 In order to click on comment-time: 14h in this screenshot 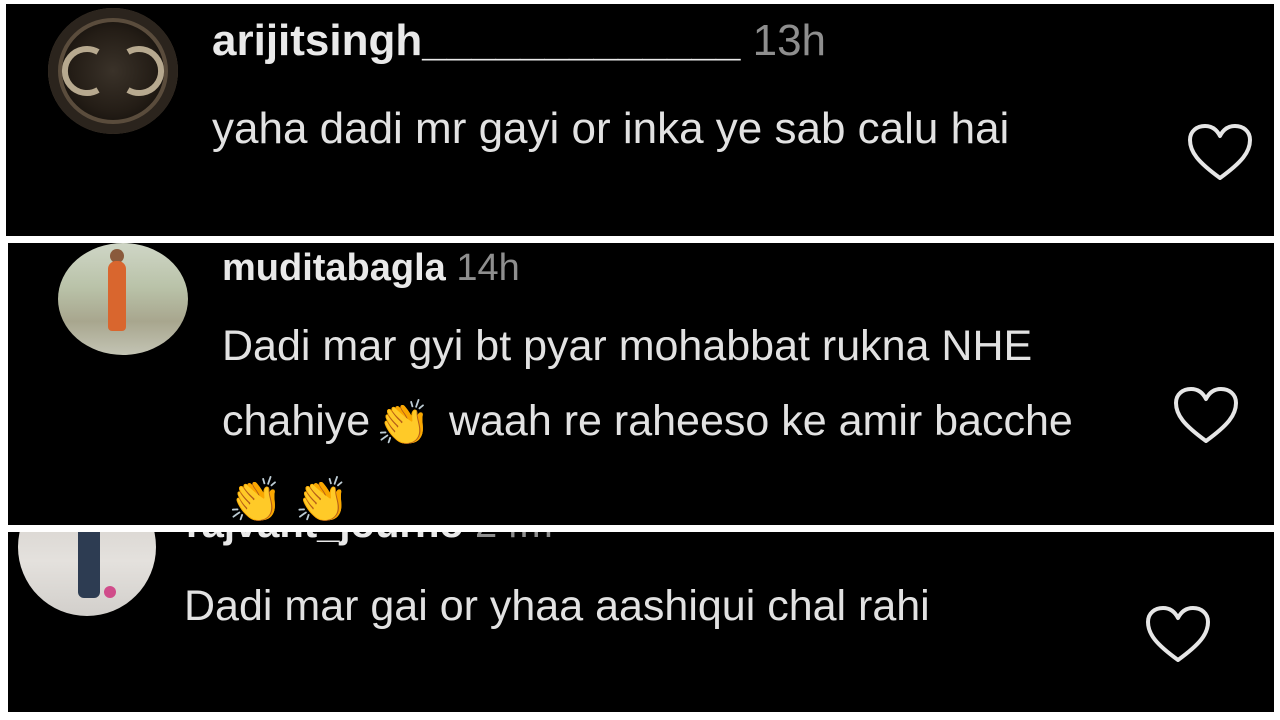, I will do `click(488, 268)`.